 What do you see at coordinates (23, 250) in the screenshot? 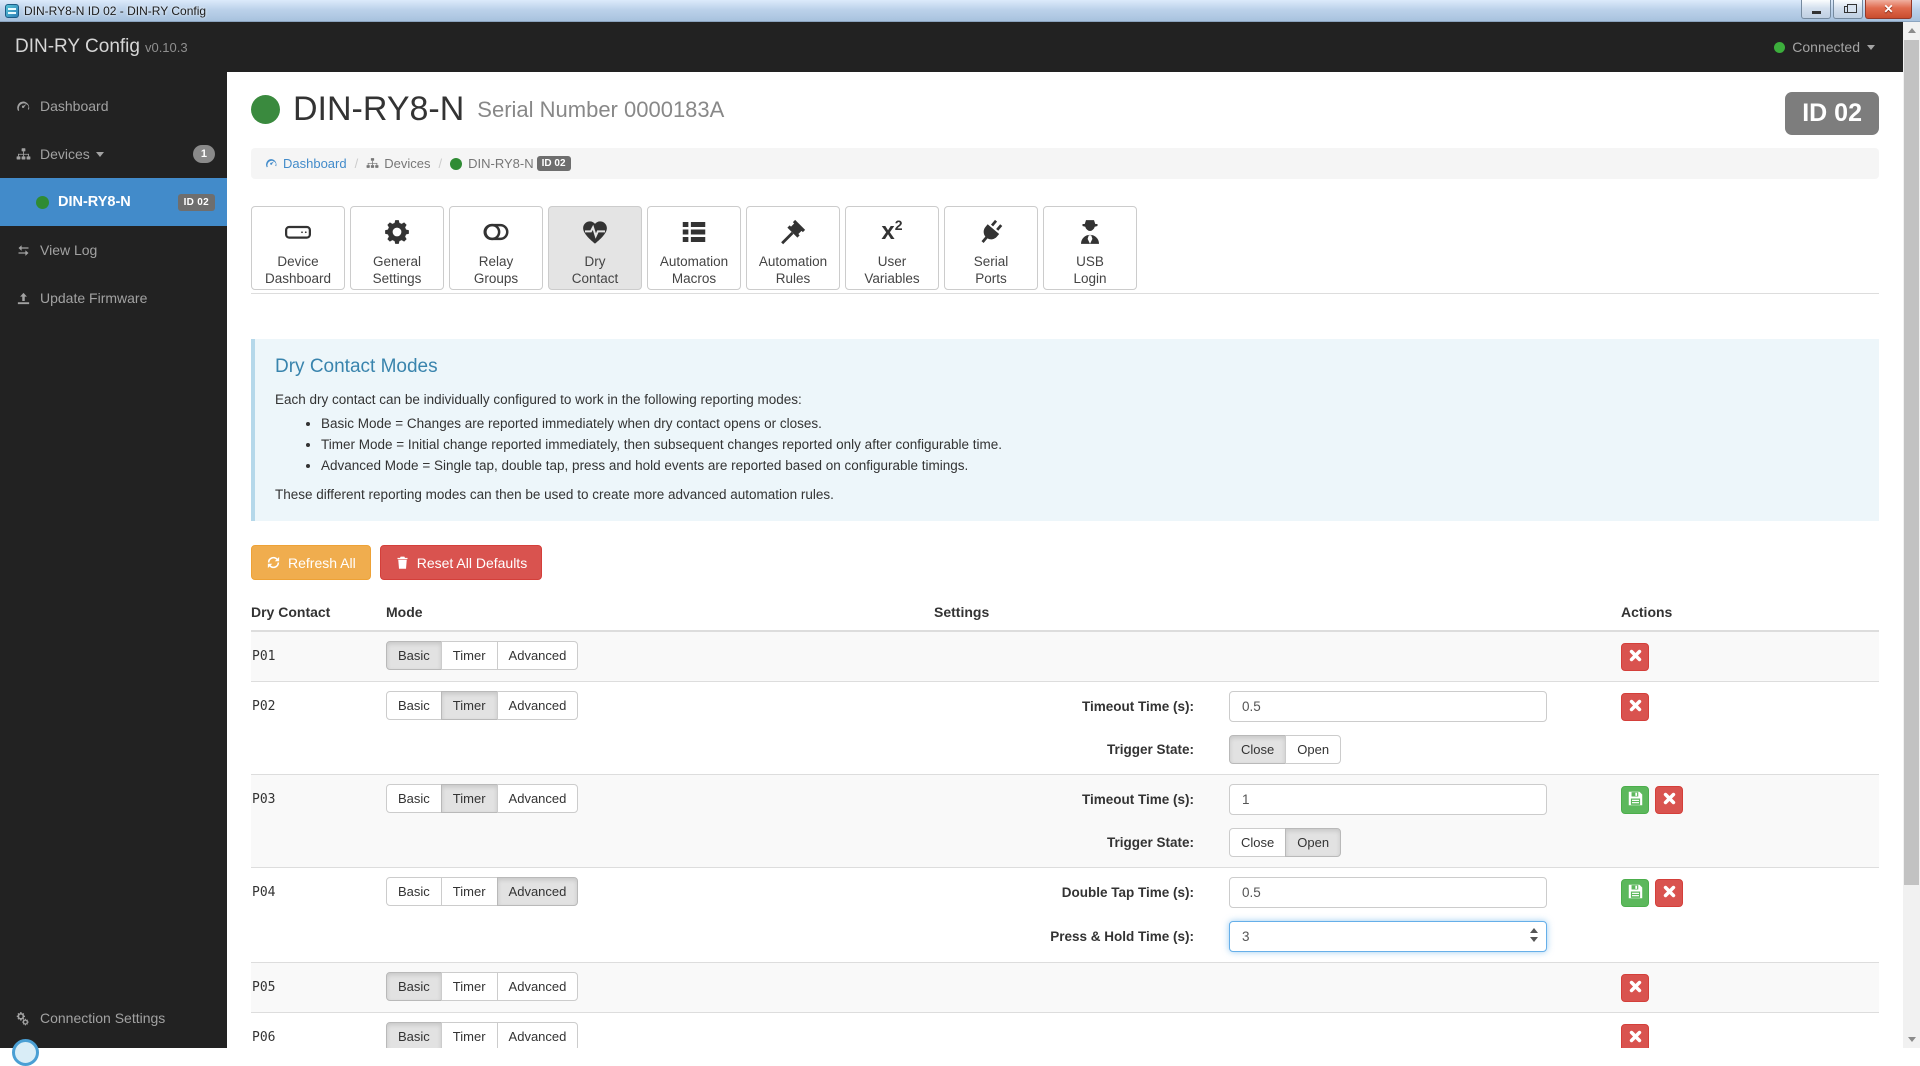
I see `exchange-icon` at bounding box center [23, 250].